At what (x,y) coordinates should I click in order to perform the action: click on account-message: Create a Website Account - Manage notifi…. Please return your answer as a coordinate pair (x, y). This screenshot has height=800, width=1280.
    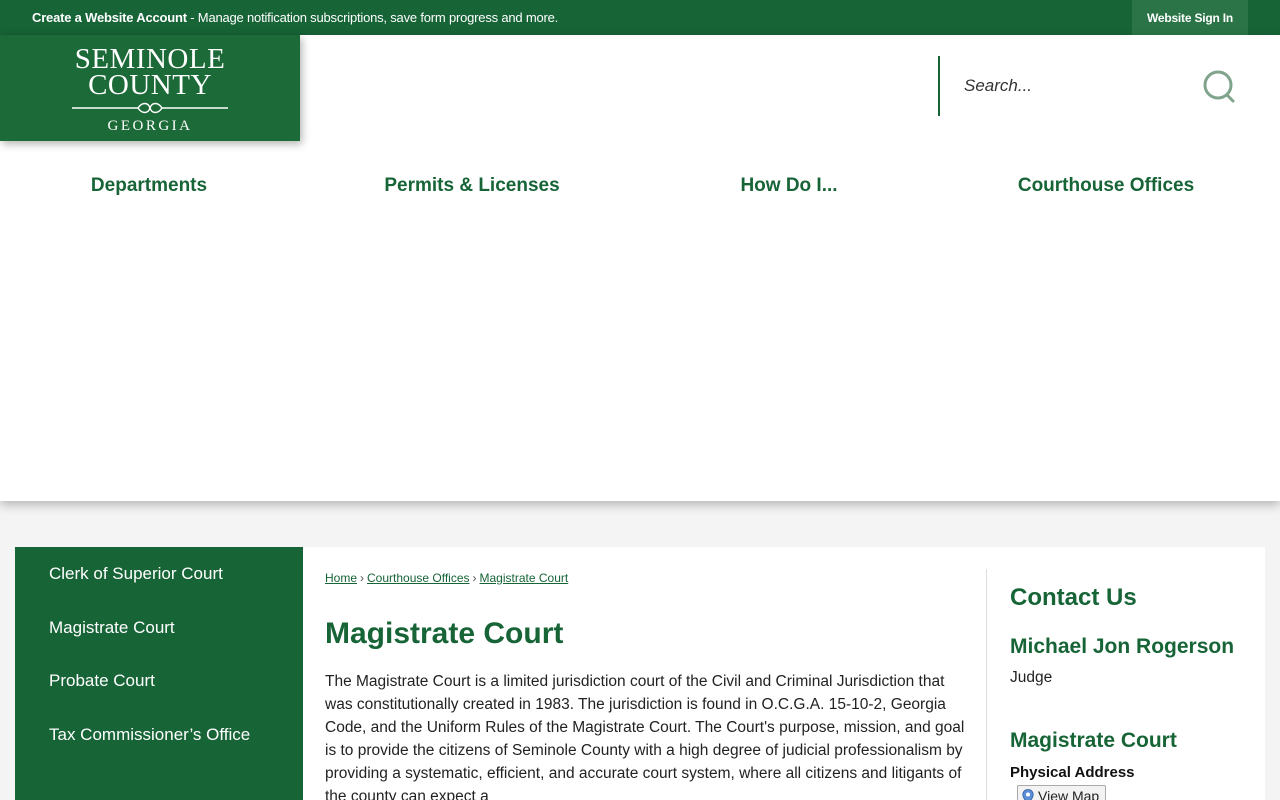
    Looking at the image, I should click on (295, 17).